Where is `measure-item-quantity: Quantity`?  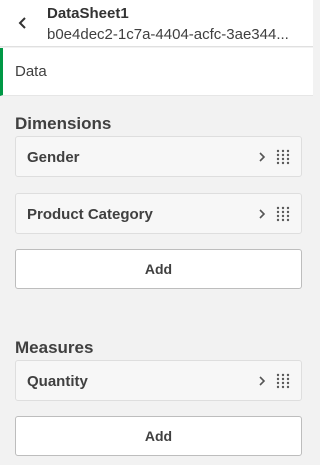 measure-item-quantity: Quantity is located at coordinates (158, 380).